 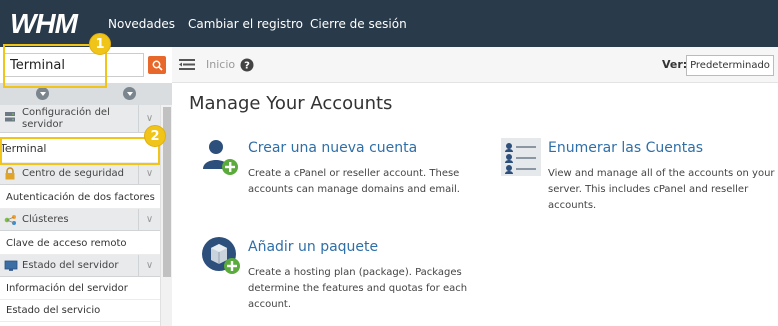 I want to click on help-icon: ?, so click(x=247, y=65).